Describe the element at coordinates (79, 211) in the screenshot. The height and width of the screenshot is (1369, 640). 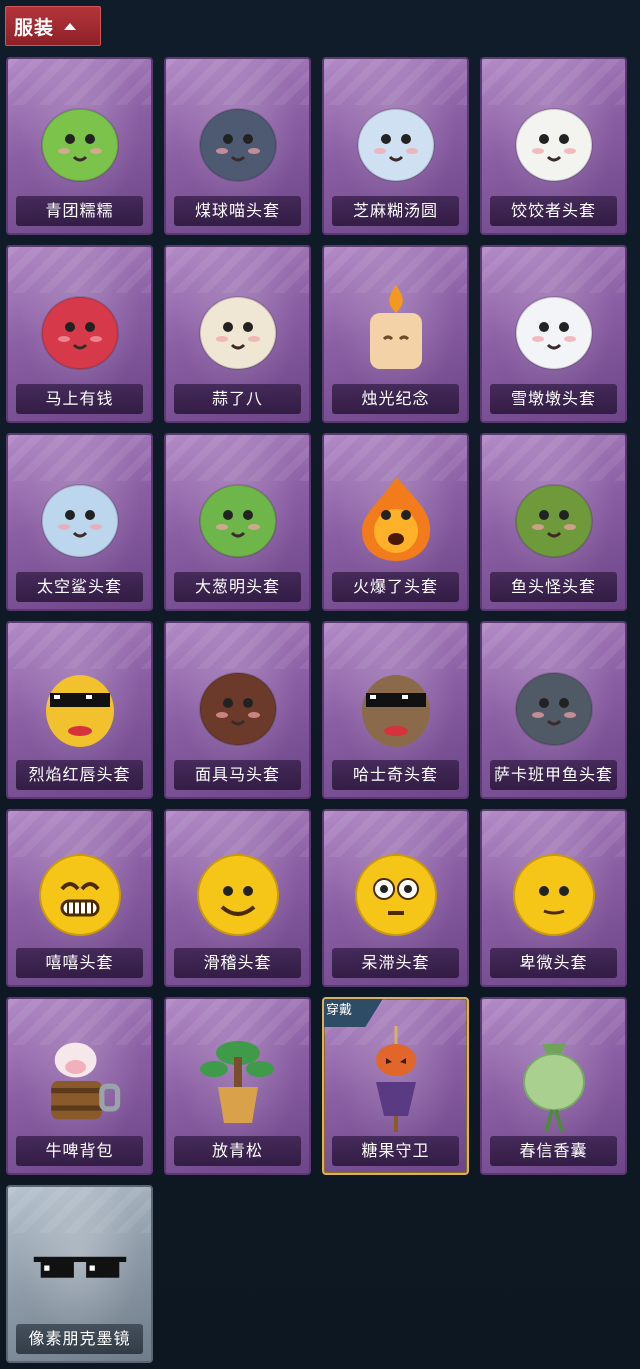
I see `item-label: 青团糯糯` at that location.